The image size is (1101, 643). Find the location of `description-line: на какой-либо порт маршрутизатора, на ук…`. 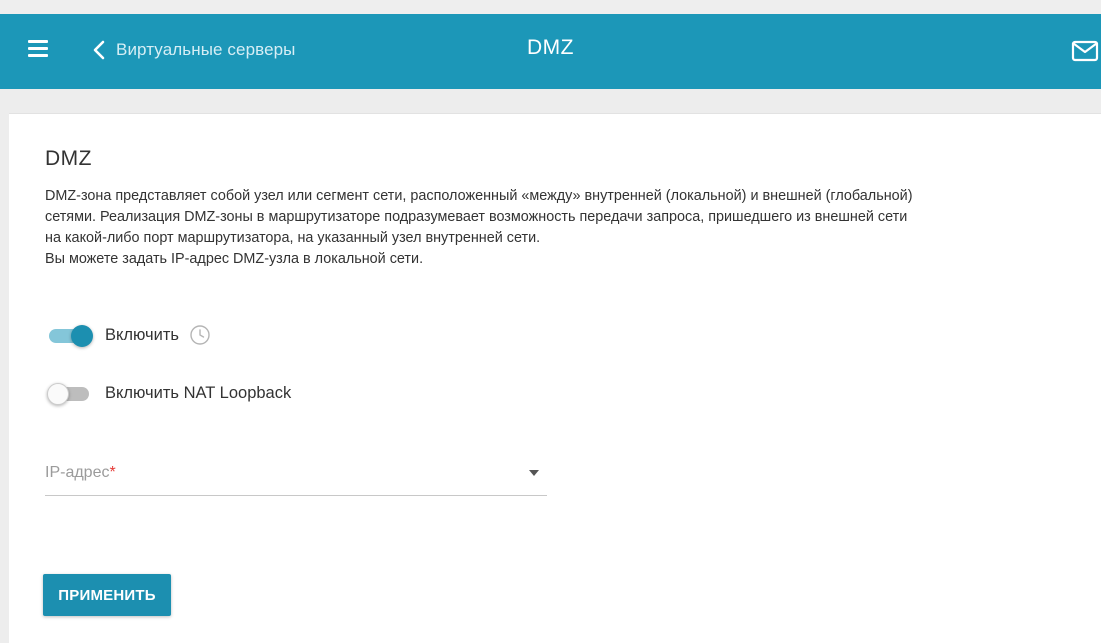

description-line: на какой-либо порт маршрутизатора, на ук… is located at coordinates (293, 238).